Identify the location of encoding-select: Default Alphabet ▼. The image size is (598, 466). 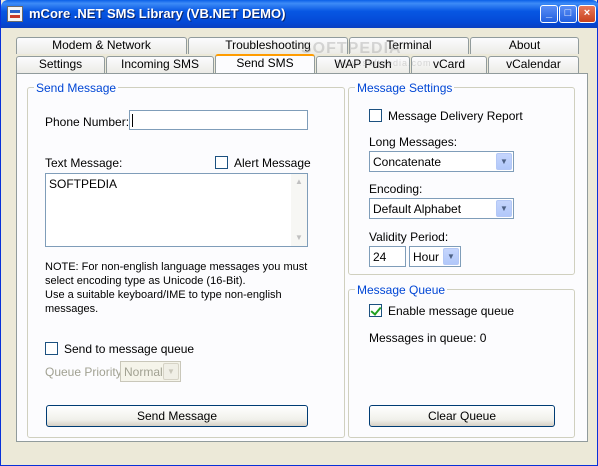
(441, 208).